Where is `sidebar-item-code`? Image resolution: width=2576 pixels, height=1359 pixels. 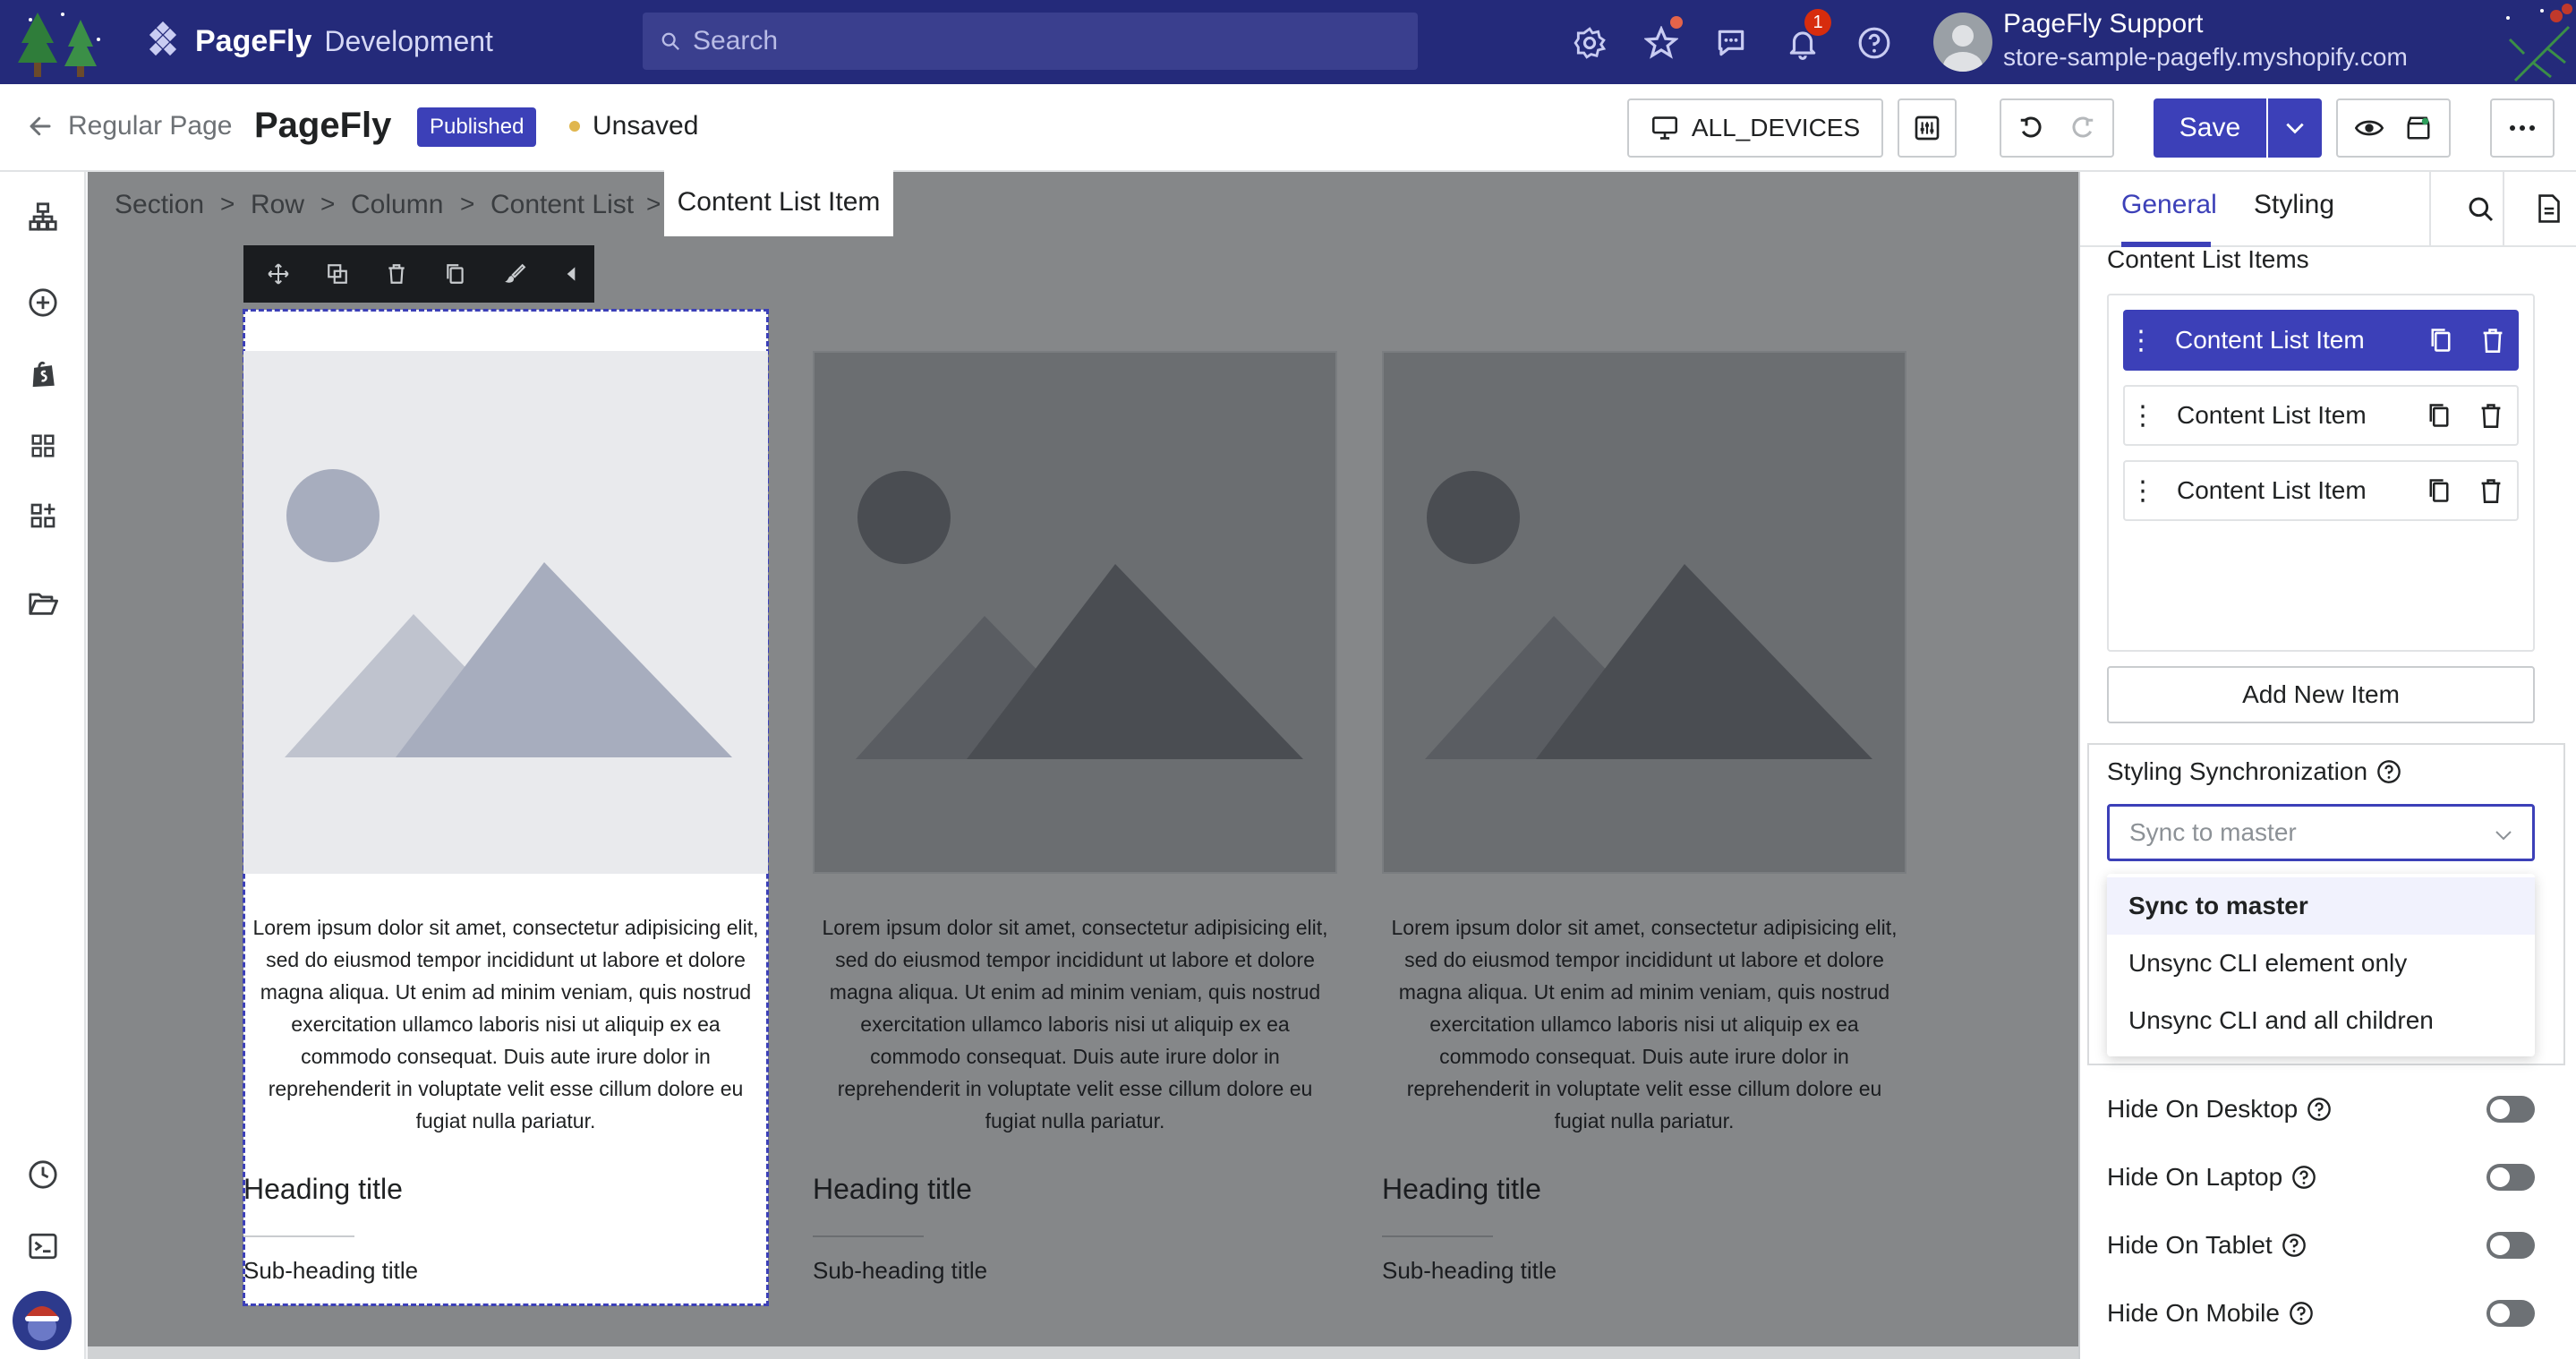
sidebar-item-code is located at coordinates (43, 1246).